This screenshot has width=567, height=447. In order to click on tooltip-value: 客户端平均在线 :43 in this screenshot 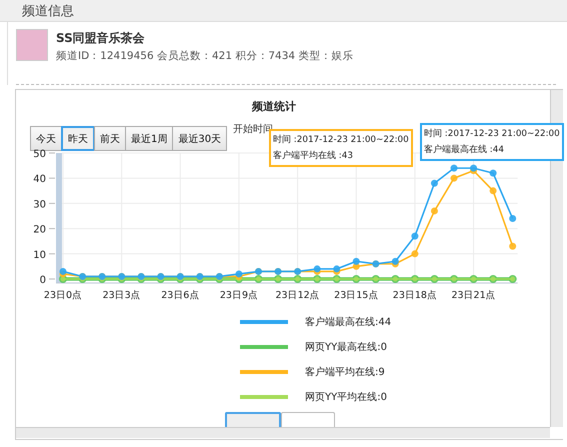, I will do `click(313, 156)`.